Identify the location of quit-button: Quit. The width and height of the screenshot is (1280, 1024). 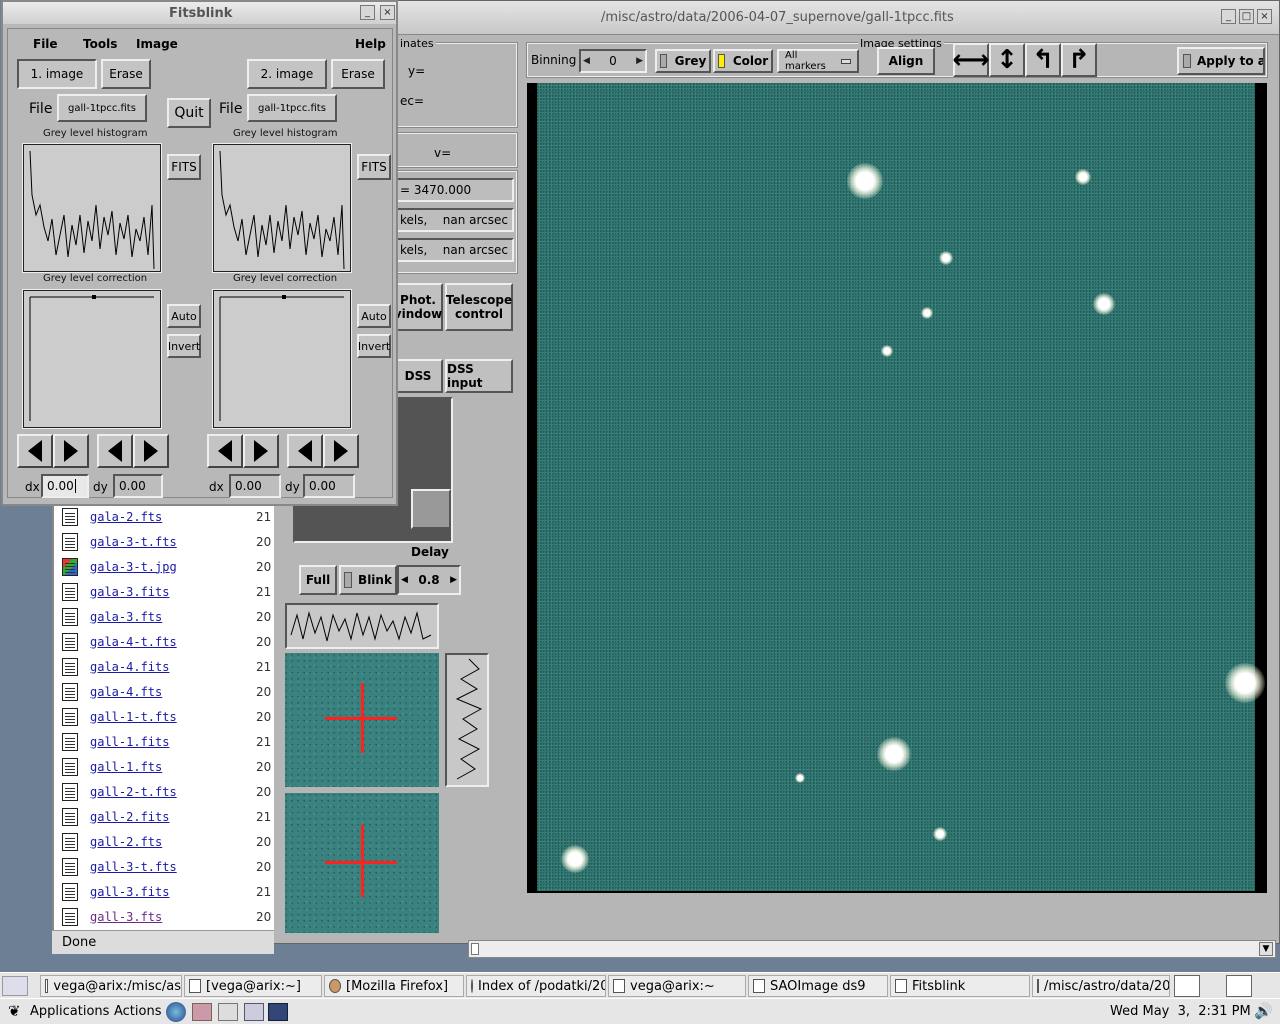
(189, 113).